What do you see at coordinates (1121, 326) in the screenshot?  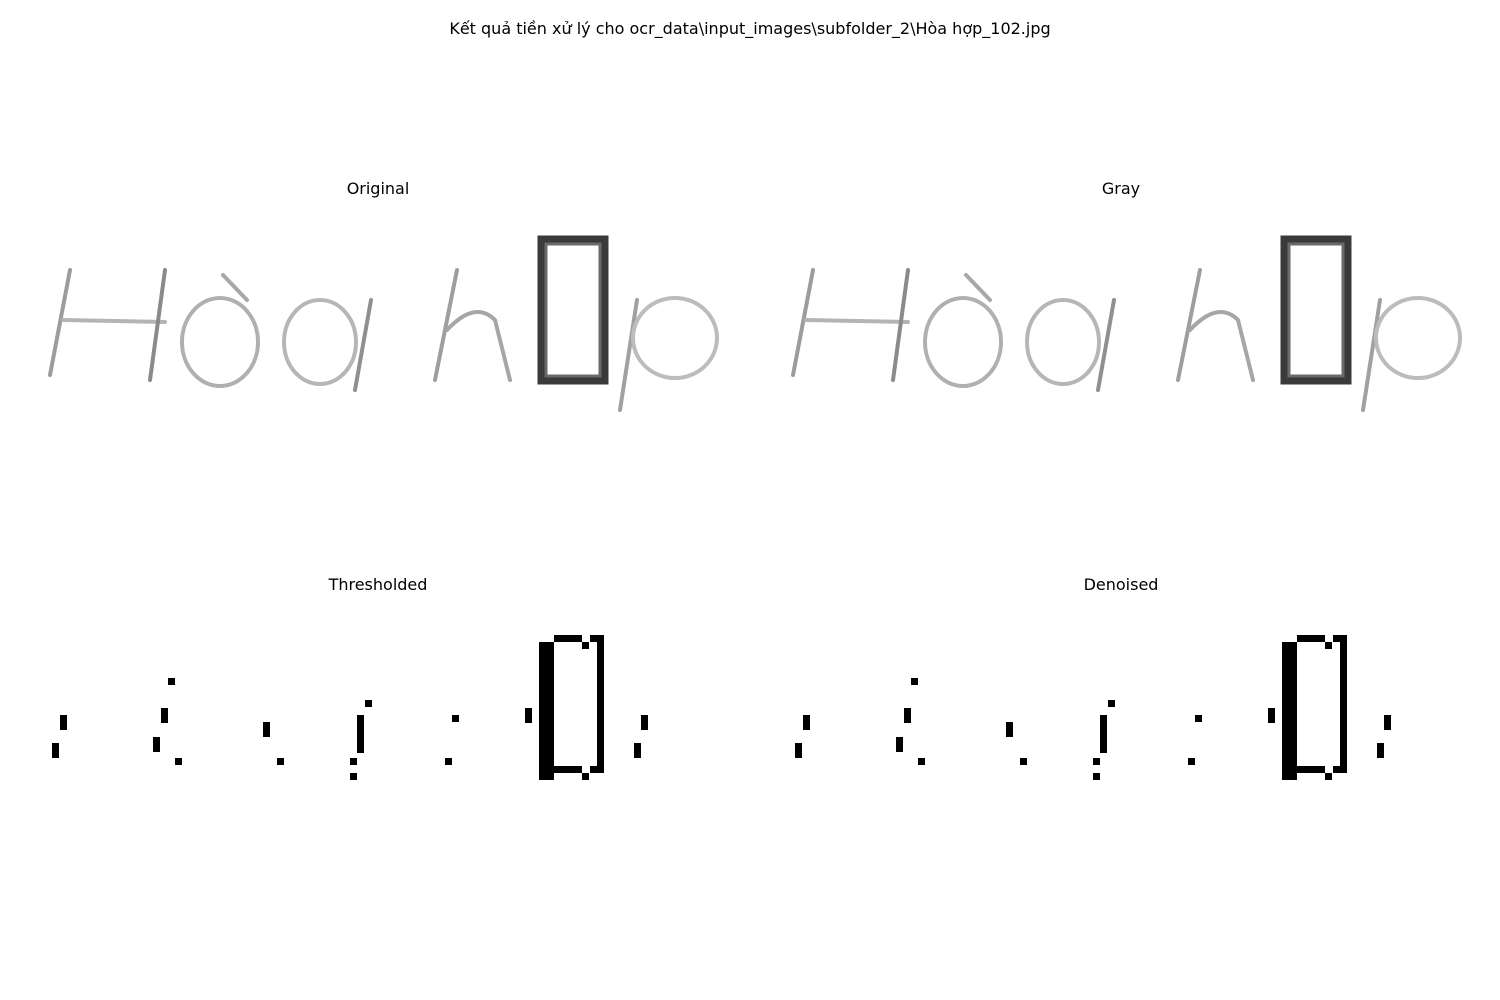 I see `panel-gray-image` at bounding box center [1121, 326].